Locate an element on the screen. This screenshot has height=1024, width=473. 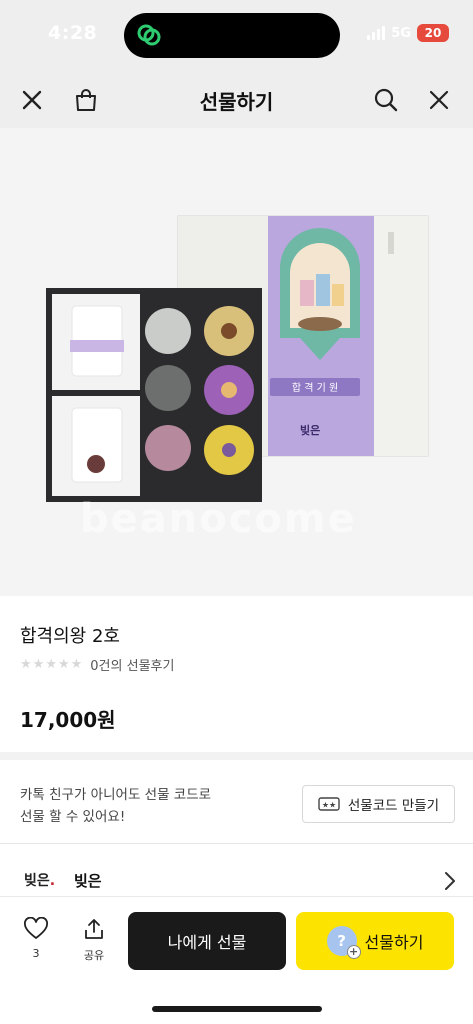
share-icon is located at coordinates (94, 929).